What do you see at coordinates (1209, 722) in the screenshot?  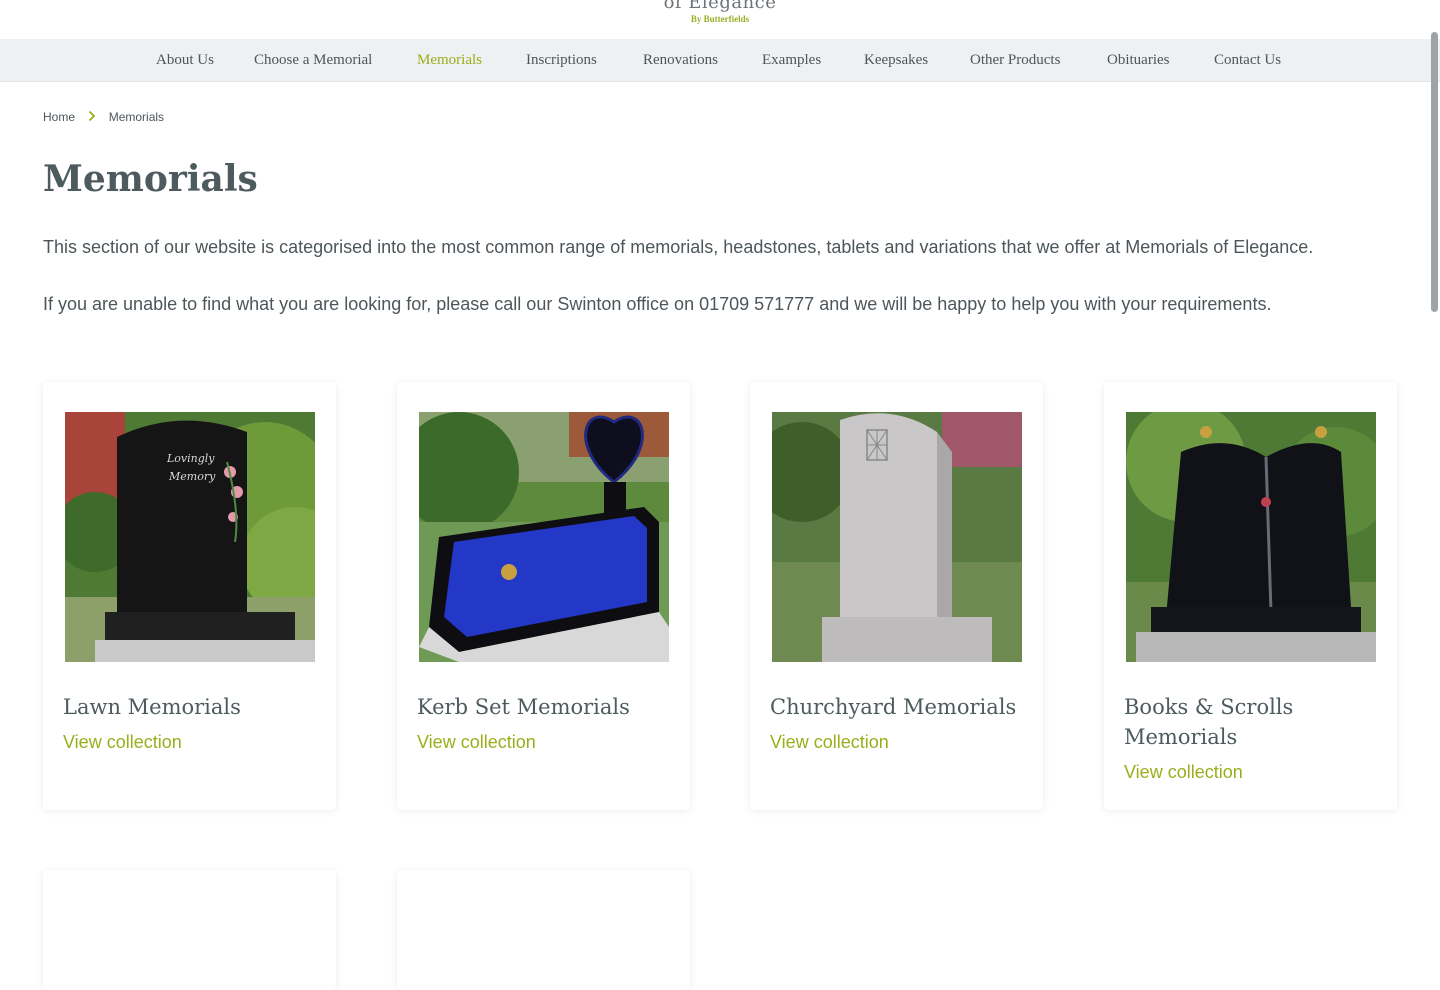 I see `card-title: Books & Scrolls Memorials` at bounding box center [1209, 722].